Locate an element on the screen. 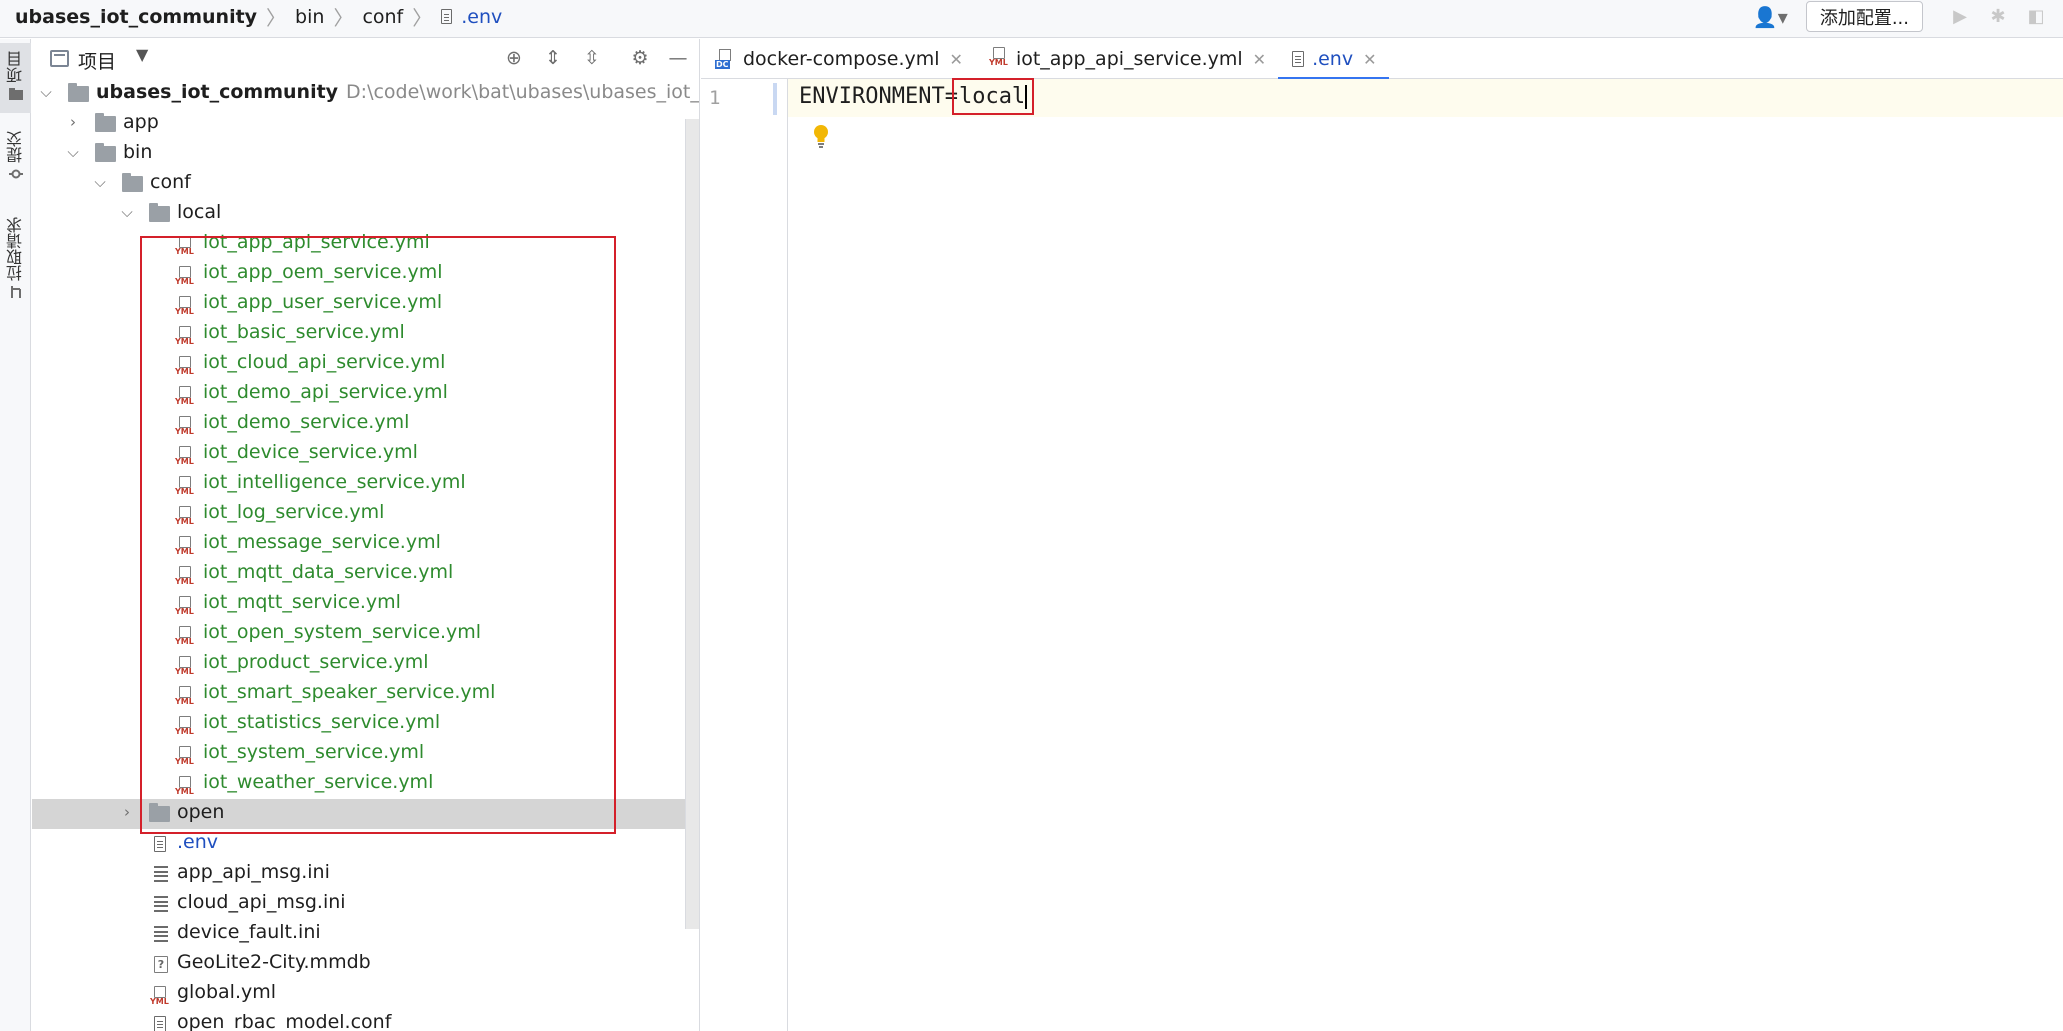  code-line: ENVIRONMENT=local is located at coordinates (917, 96).